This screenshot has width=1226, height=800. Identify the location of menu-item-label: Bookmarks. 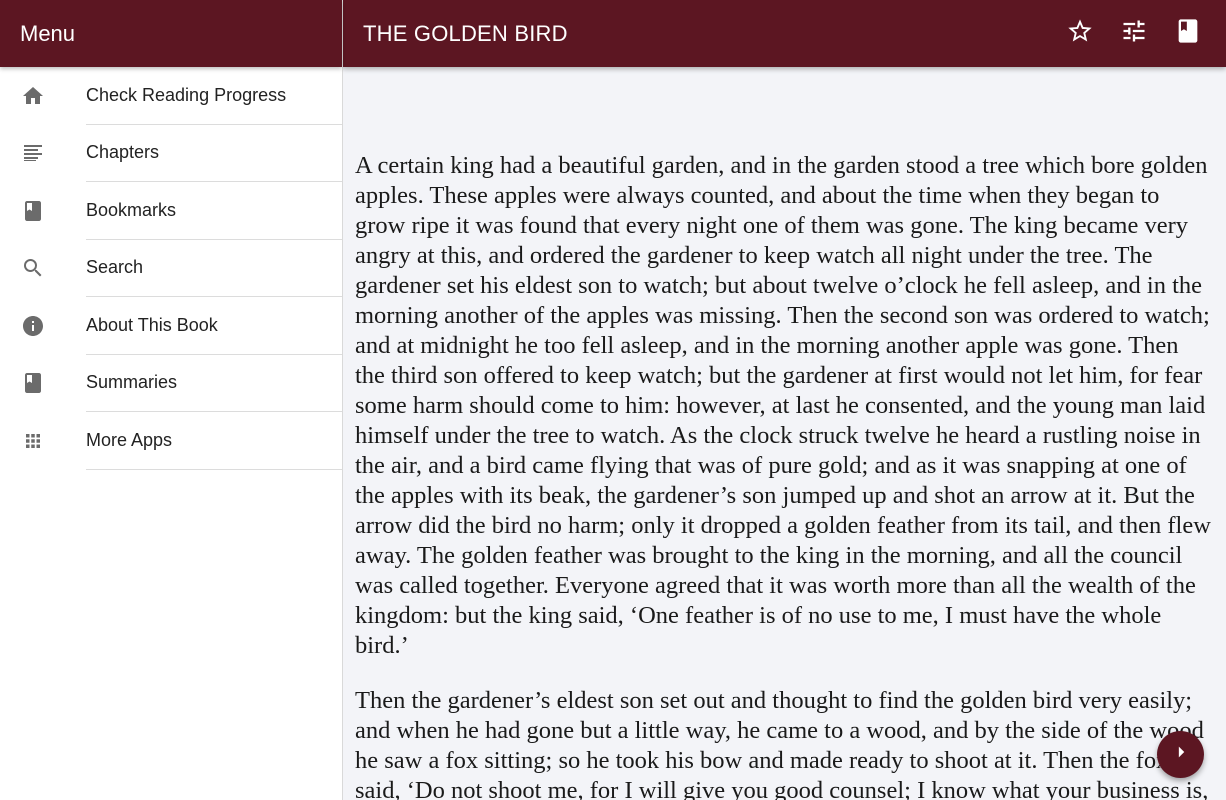
(214, 211).